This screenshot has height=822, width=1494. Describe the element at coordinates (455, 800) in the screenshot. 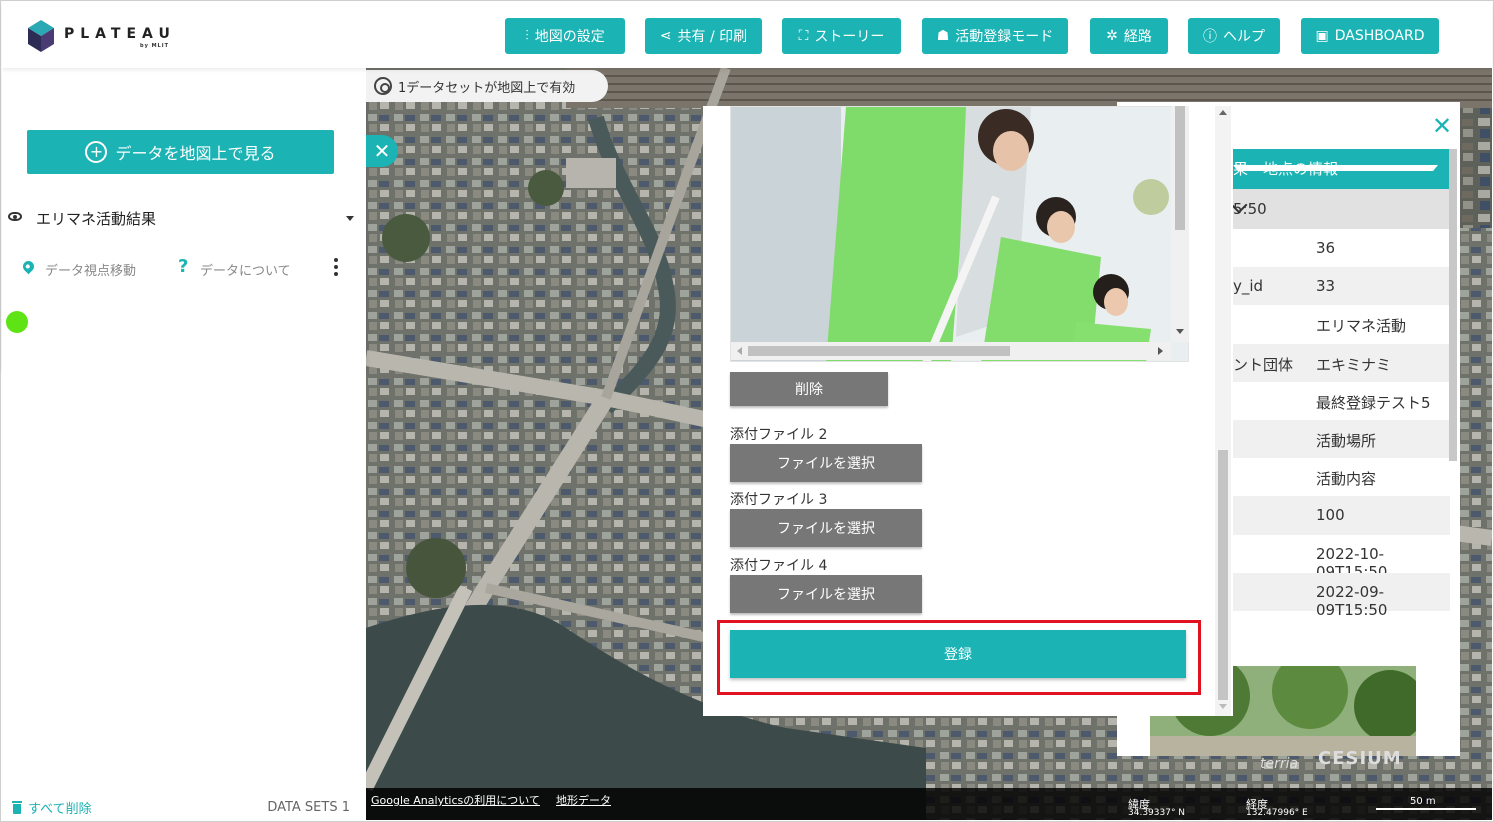

I see `analytics-link: Google Analyticsの利用について` at that location.